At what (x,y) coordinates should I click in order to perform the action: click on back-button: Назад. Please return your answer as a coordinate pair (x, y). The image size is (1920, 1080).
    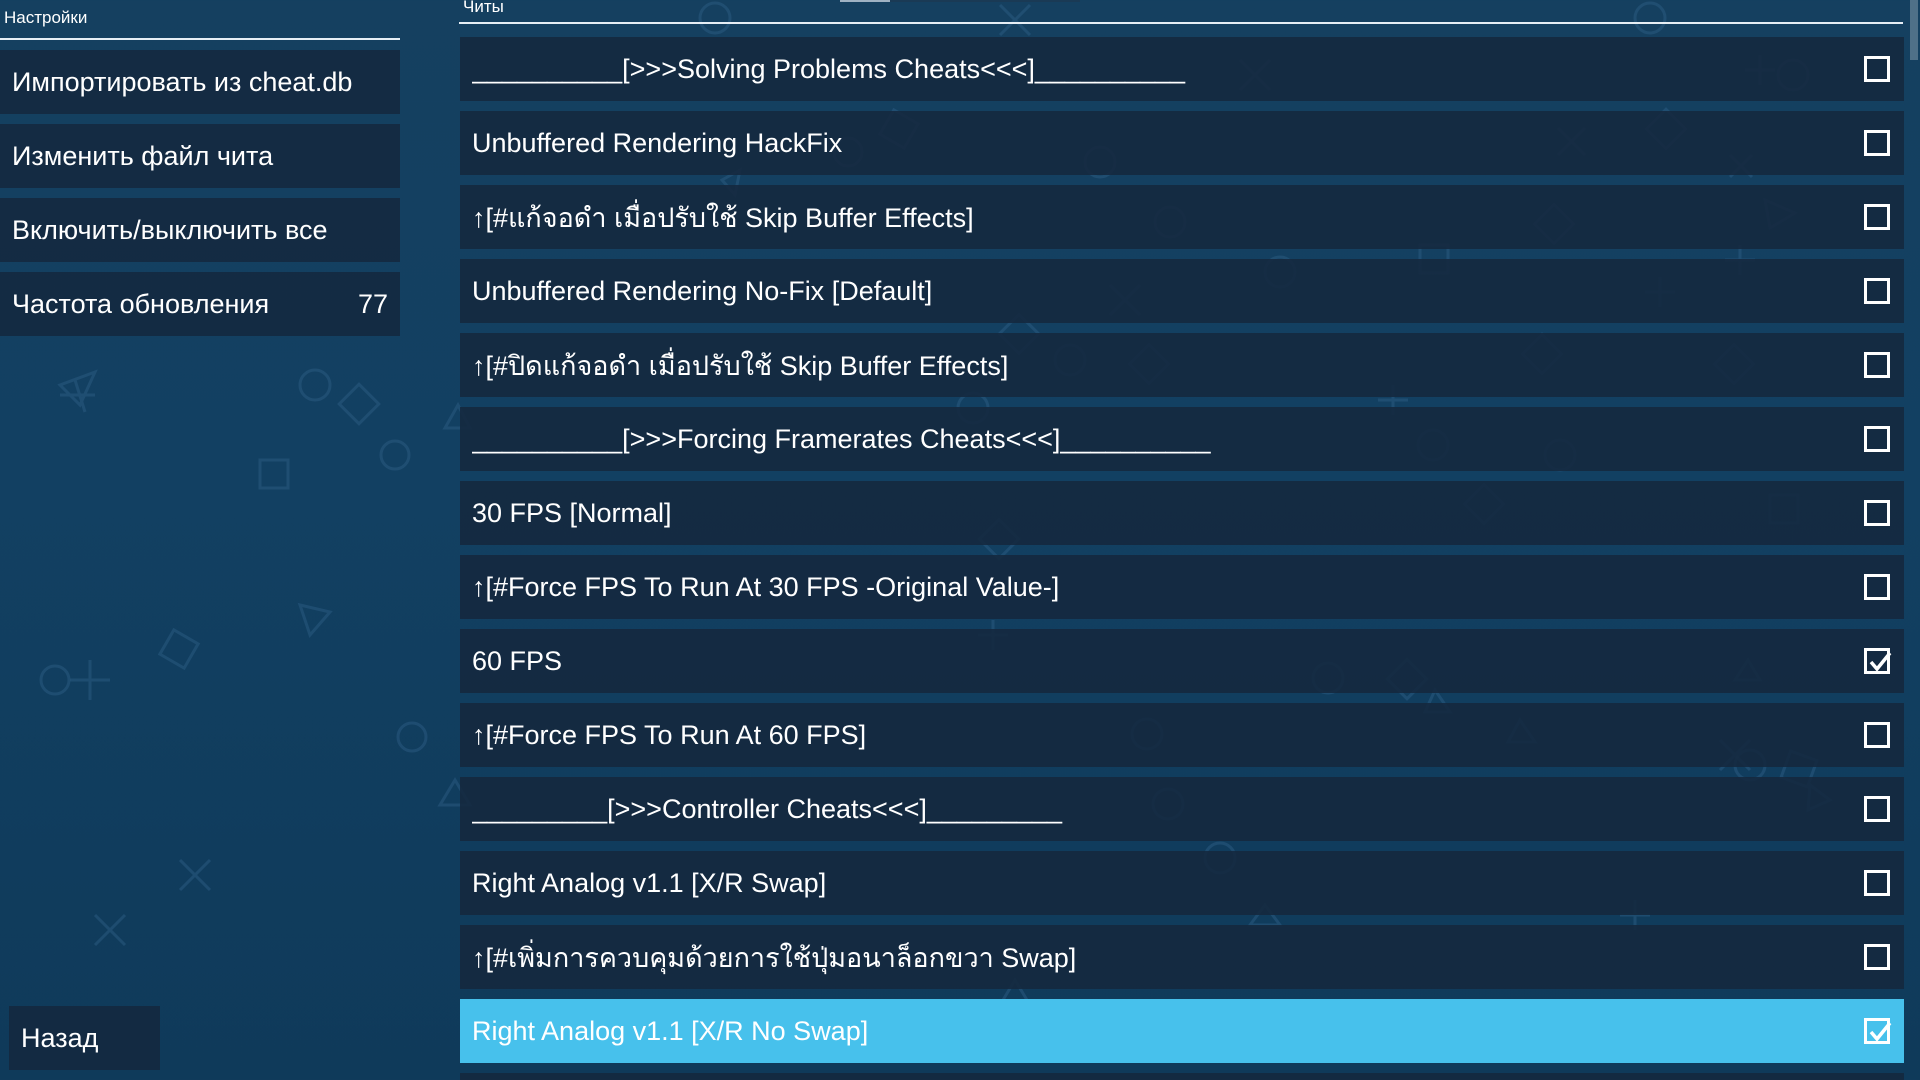
    Looking at the image, I should click on (84, 1038).